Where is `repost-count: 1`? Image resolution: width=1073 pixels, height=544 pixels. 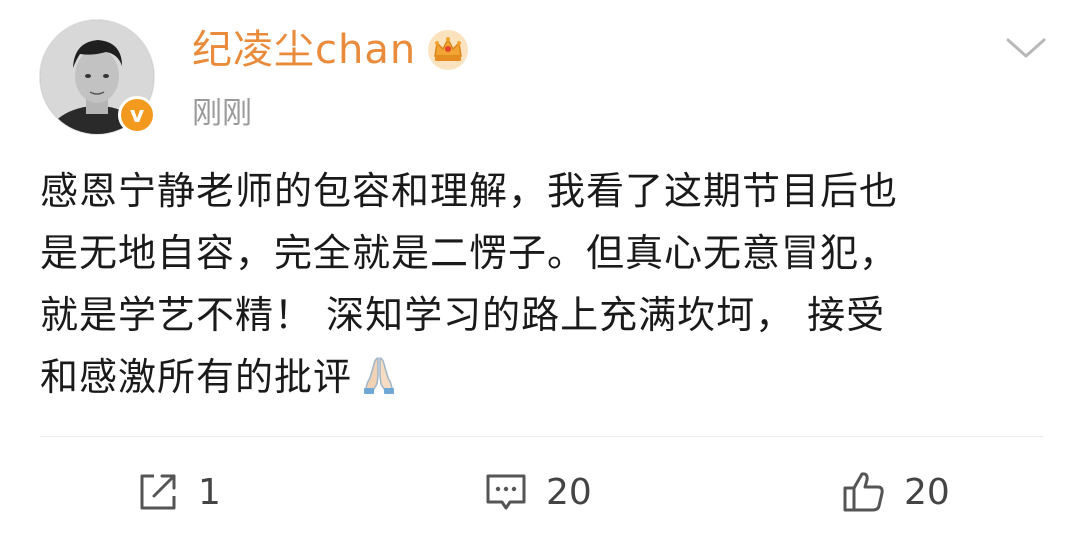
repost-count: 1 is located at coordinates (209, 492).